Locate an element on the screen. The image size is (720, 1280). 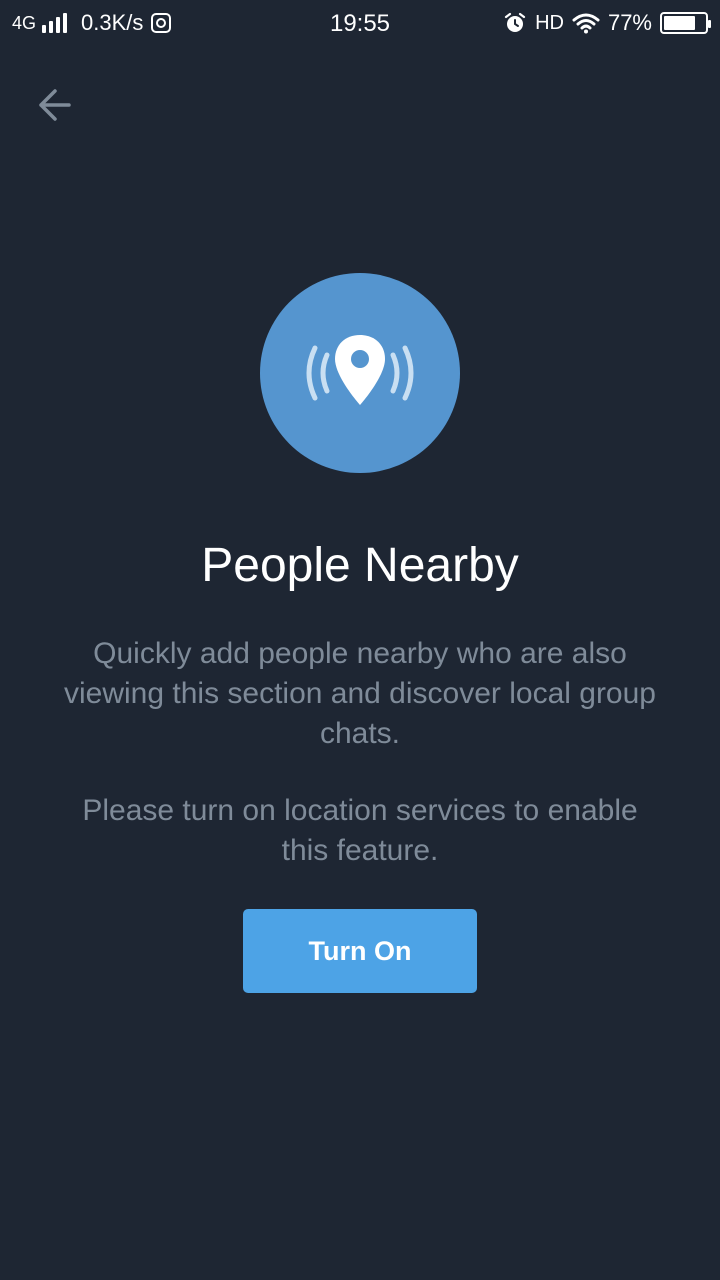
arrow-left-icon is located at coordinates (55, 105).